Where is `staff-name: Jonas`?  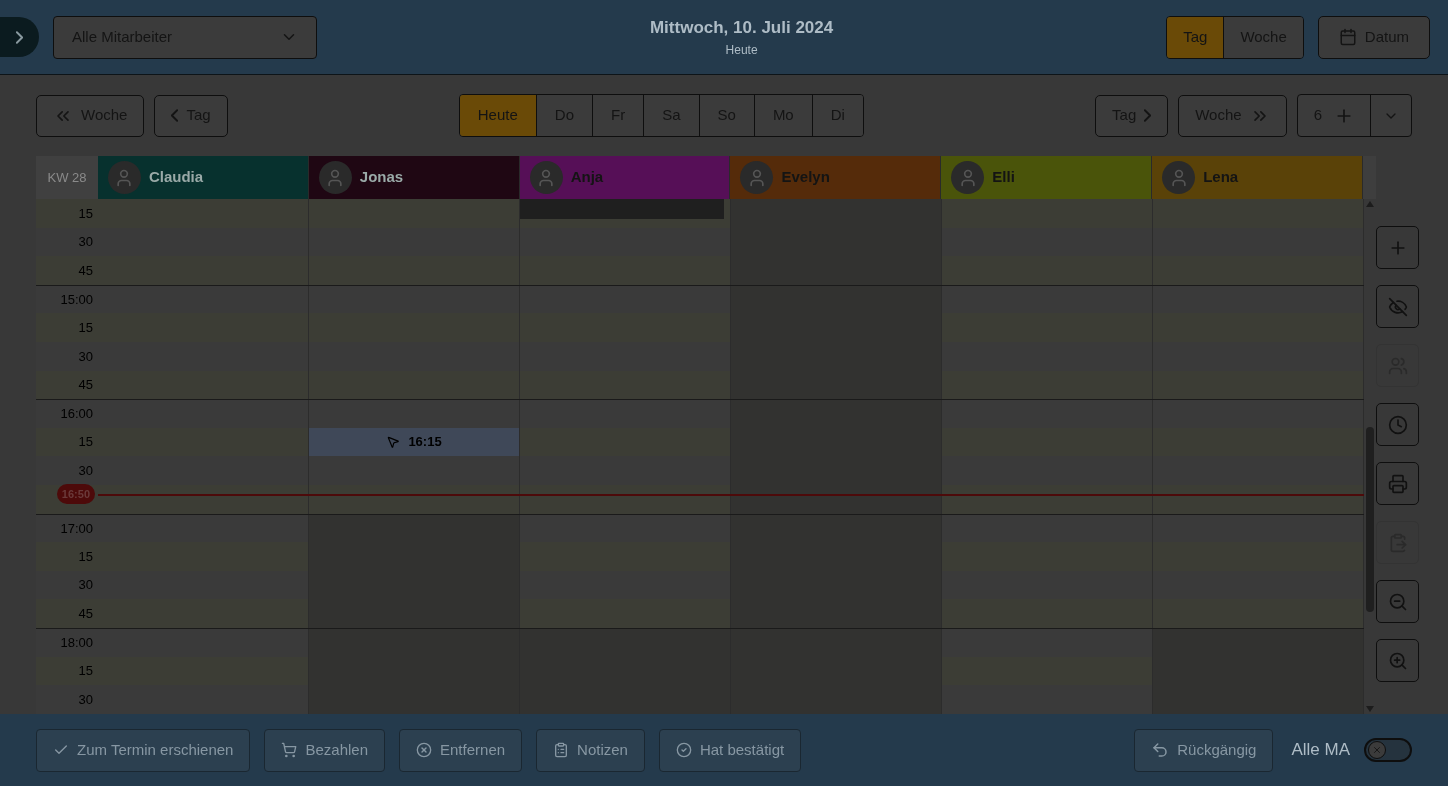 staff-name: Jonas is located at coordinates (381, 177).